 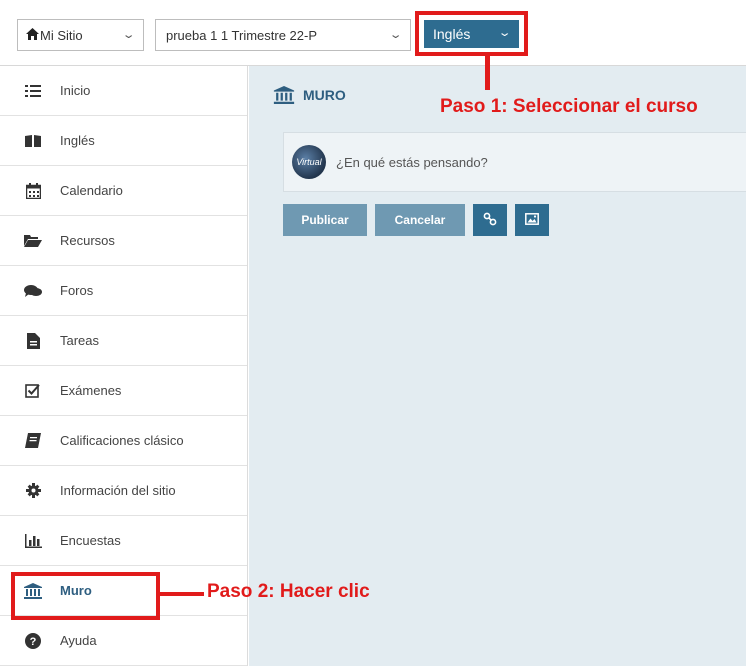 I want to click on sidebar-item-calificaciones: Calificaciones clásico, so click(x=123, y=441).